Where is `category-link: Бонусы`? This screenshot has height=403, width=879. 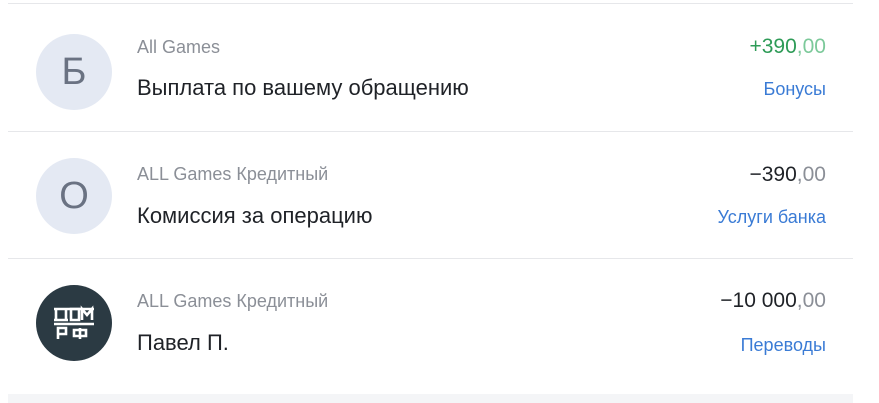
category-link: Бонусы is located at coordinates (795, 89).